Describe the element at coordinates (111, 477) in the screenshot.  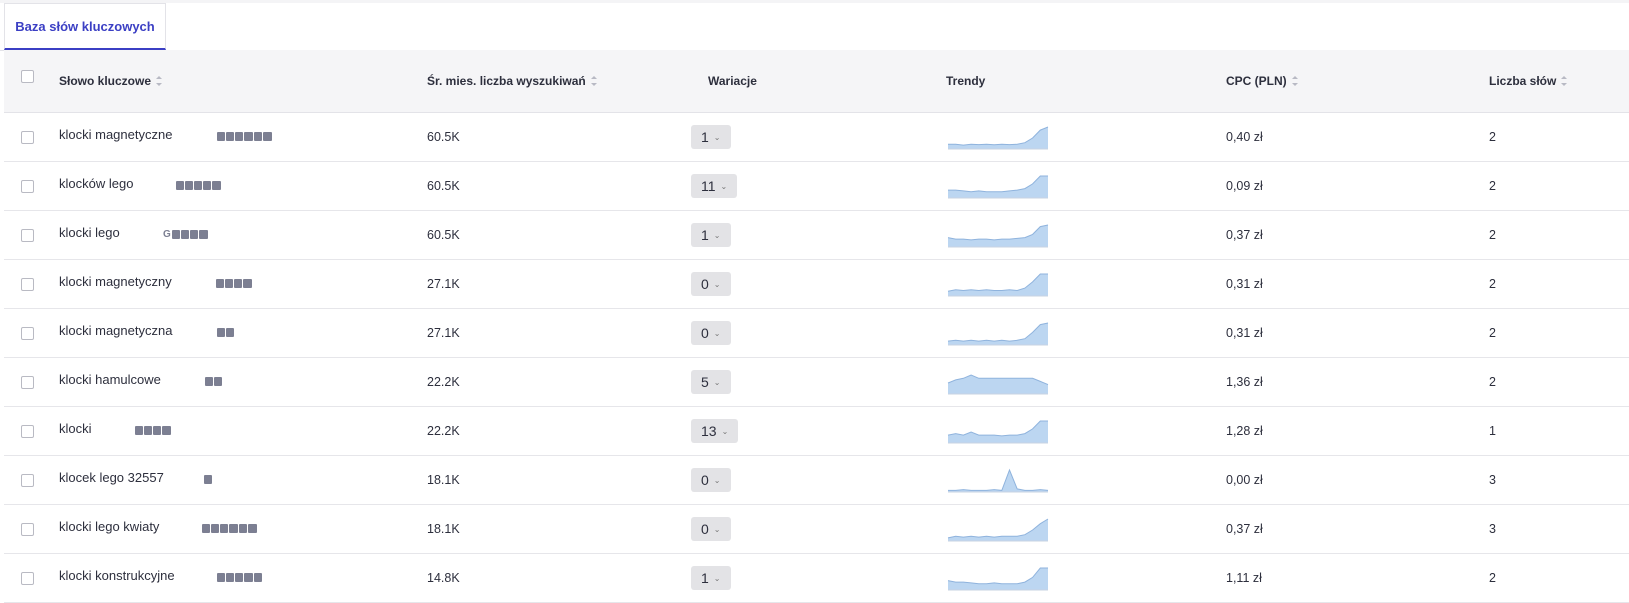
I see `keyword-text: klocek lego 32557` at that location.